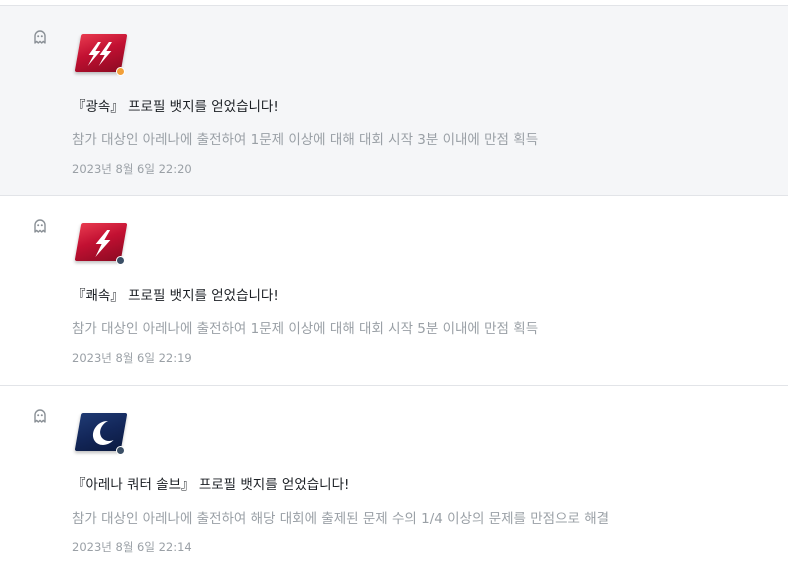 The height and width of the screenshot is (573, 788). Describe the element at coordinates (132, 547) in the screenshot. I see `notification-timestamp: 2023년 8월 6일 22:14` at that location.